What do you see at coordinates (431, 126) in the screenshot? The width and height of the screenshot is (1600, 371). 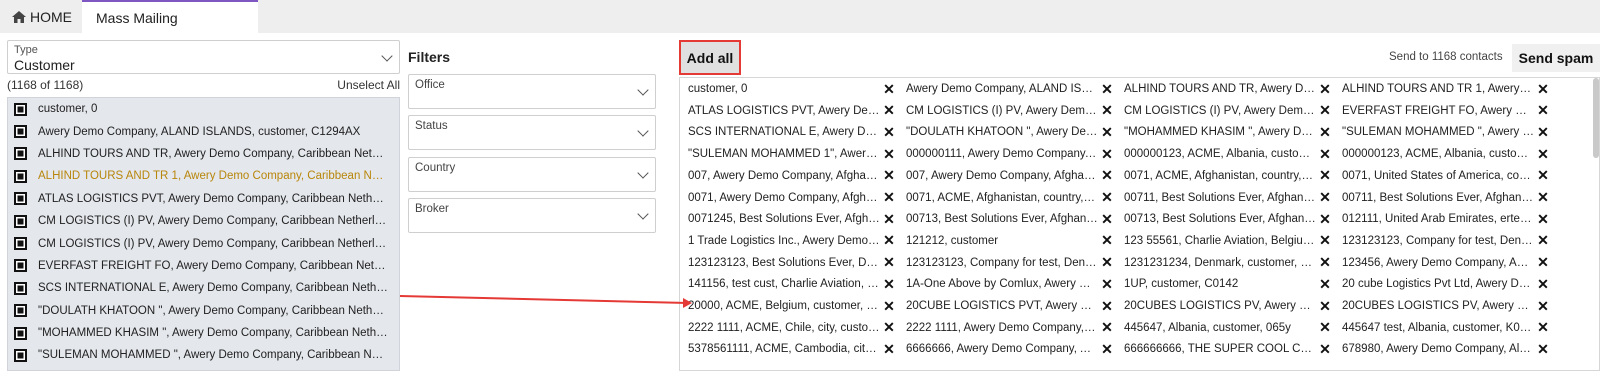 I see `status-filter-label: Status` at bounding box center [431, 126].